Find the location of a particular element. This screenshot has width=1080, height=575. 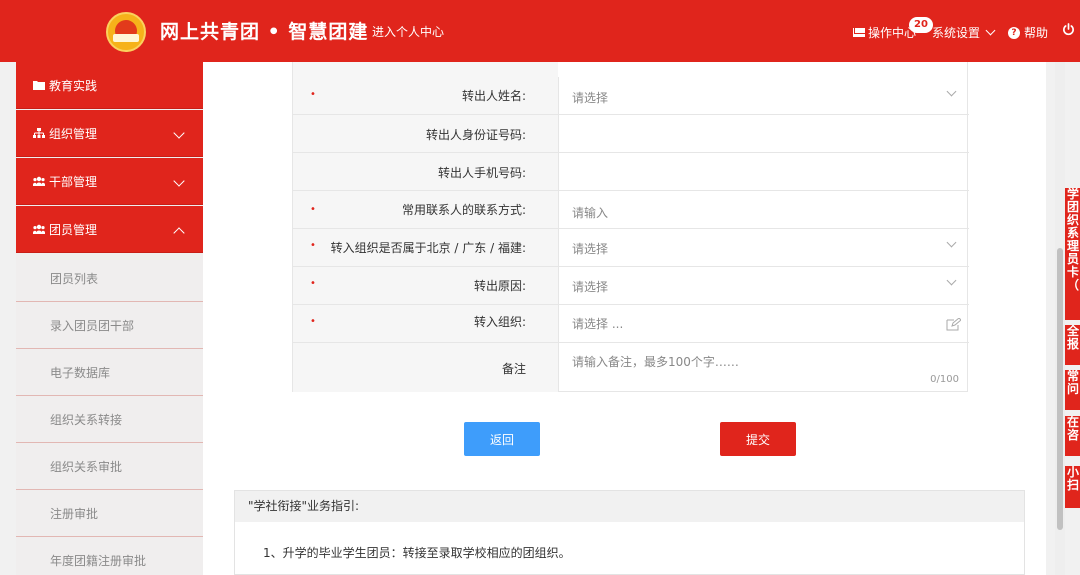

power-icon is located at coordinates (1068, 29).